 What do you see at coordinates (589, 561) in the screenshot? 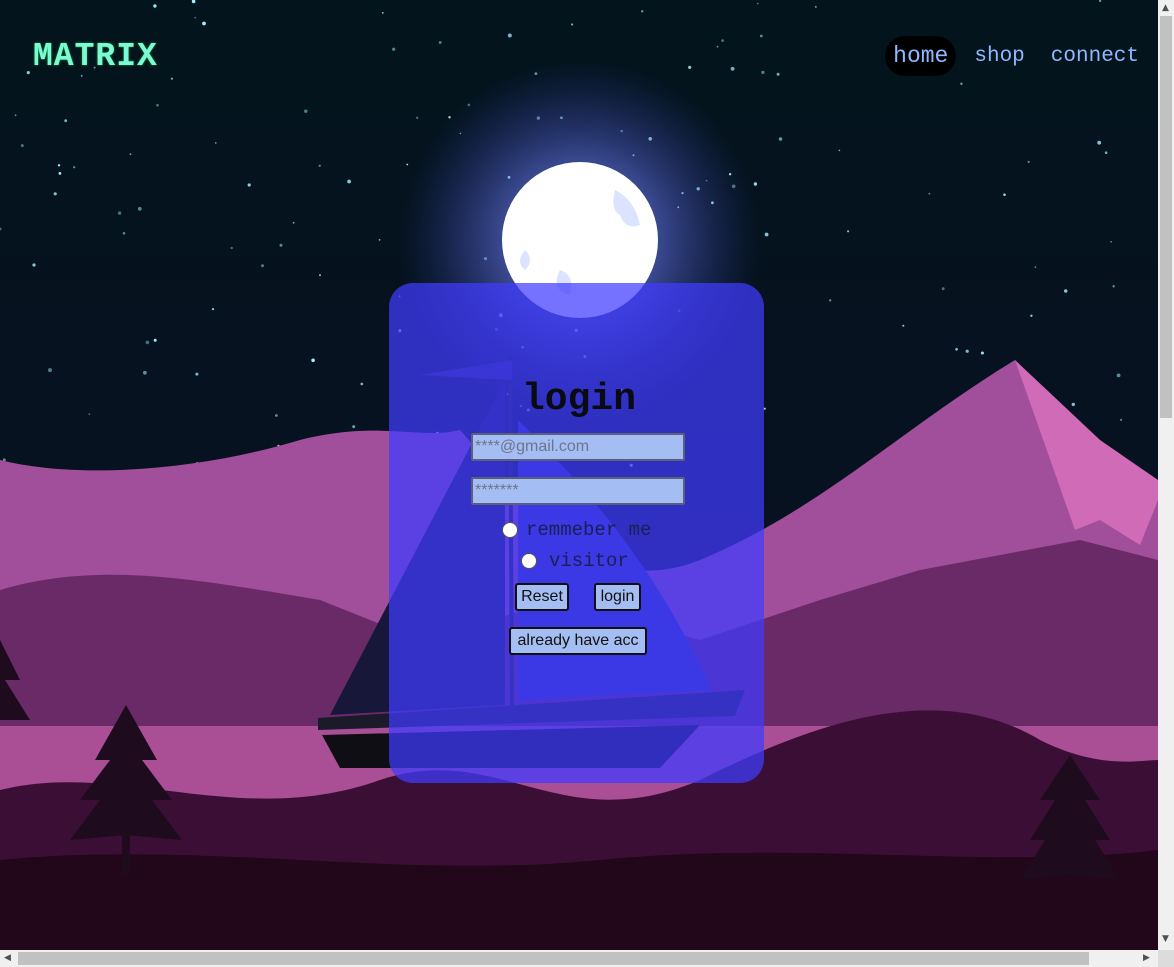
I see `visitor-label: visitor` at bounding box center [589, 561].